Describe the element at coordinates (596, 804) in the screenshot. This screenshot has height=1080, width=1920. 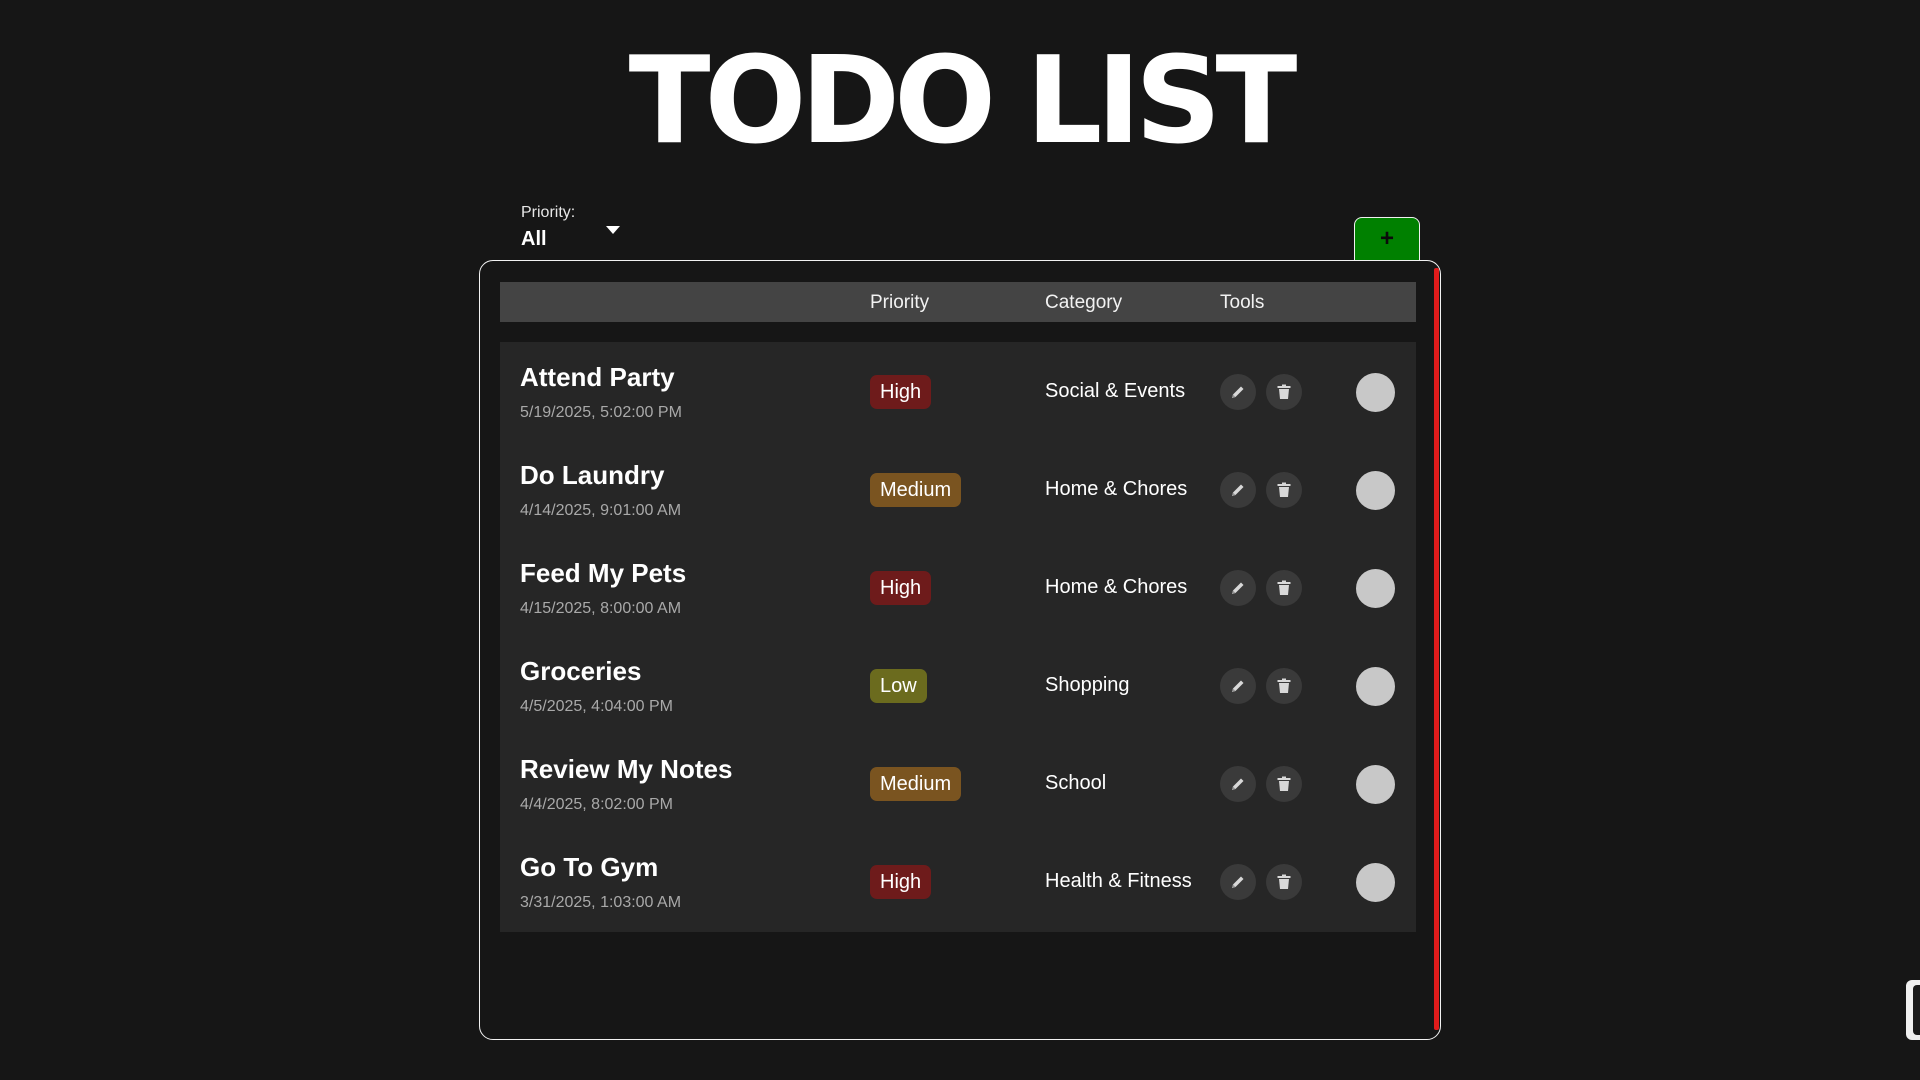
I see `task-date: 4/4/2025, 8:02:00 PM` at that location.